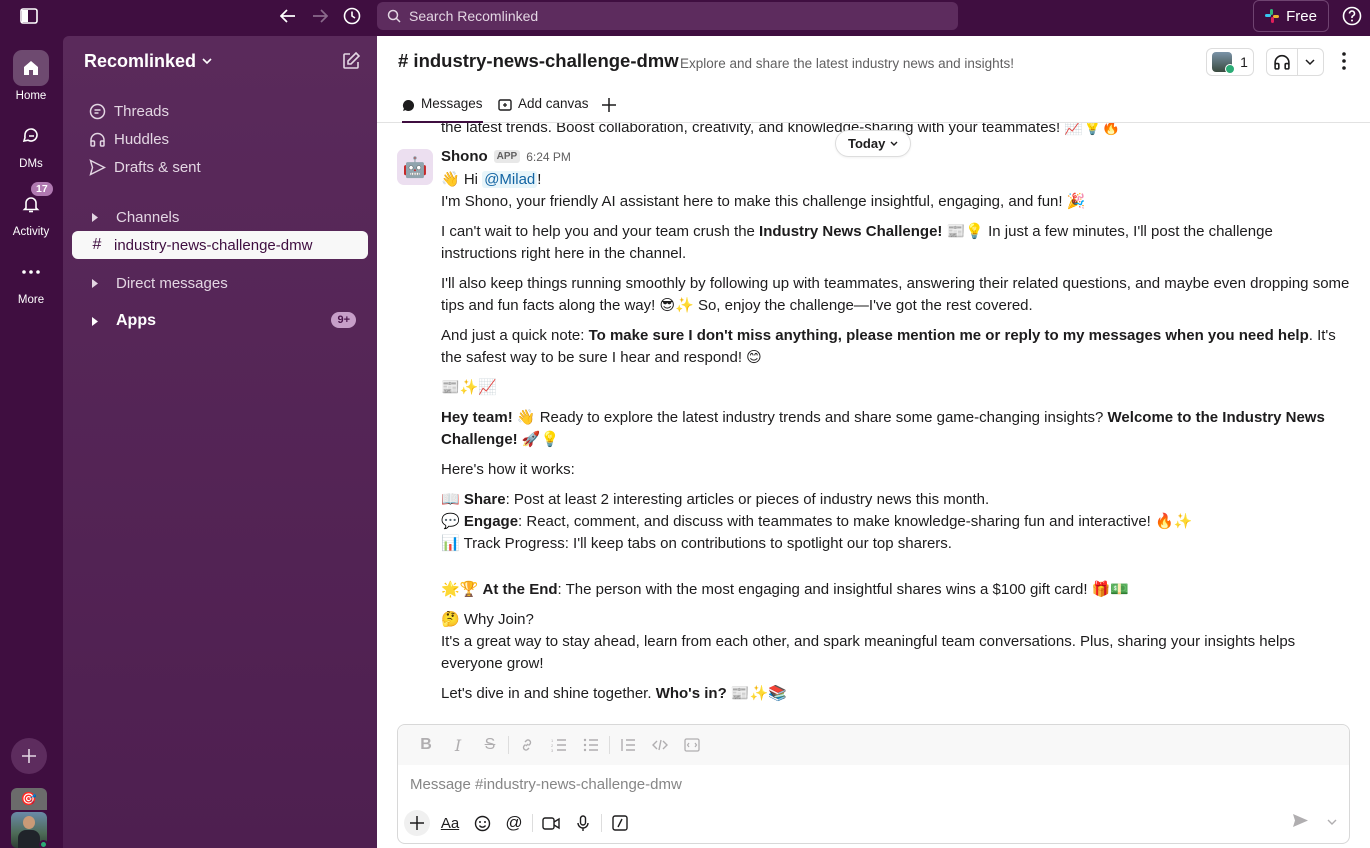 Image resolution: width=1370 pixels, height=848 pixels. What do you see at coordinates (484, 499) in the screenshot?
I see `bold-text: Share` at bounding box center [484, 499].